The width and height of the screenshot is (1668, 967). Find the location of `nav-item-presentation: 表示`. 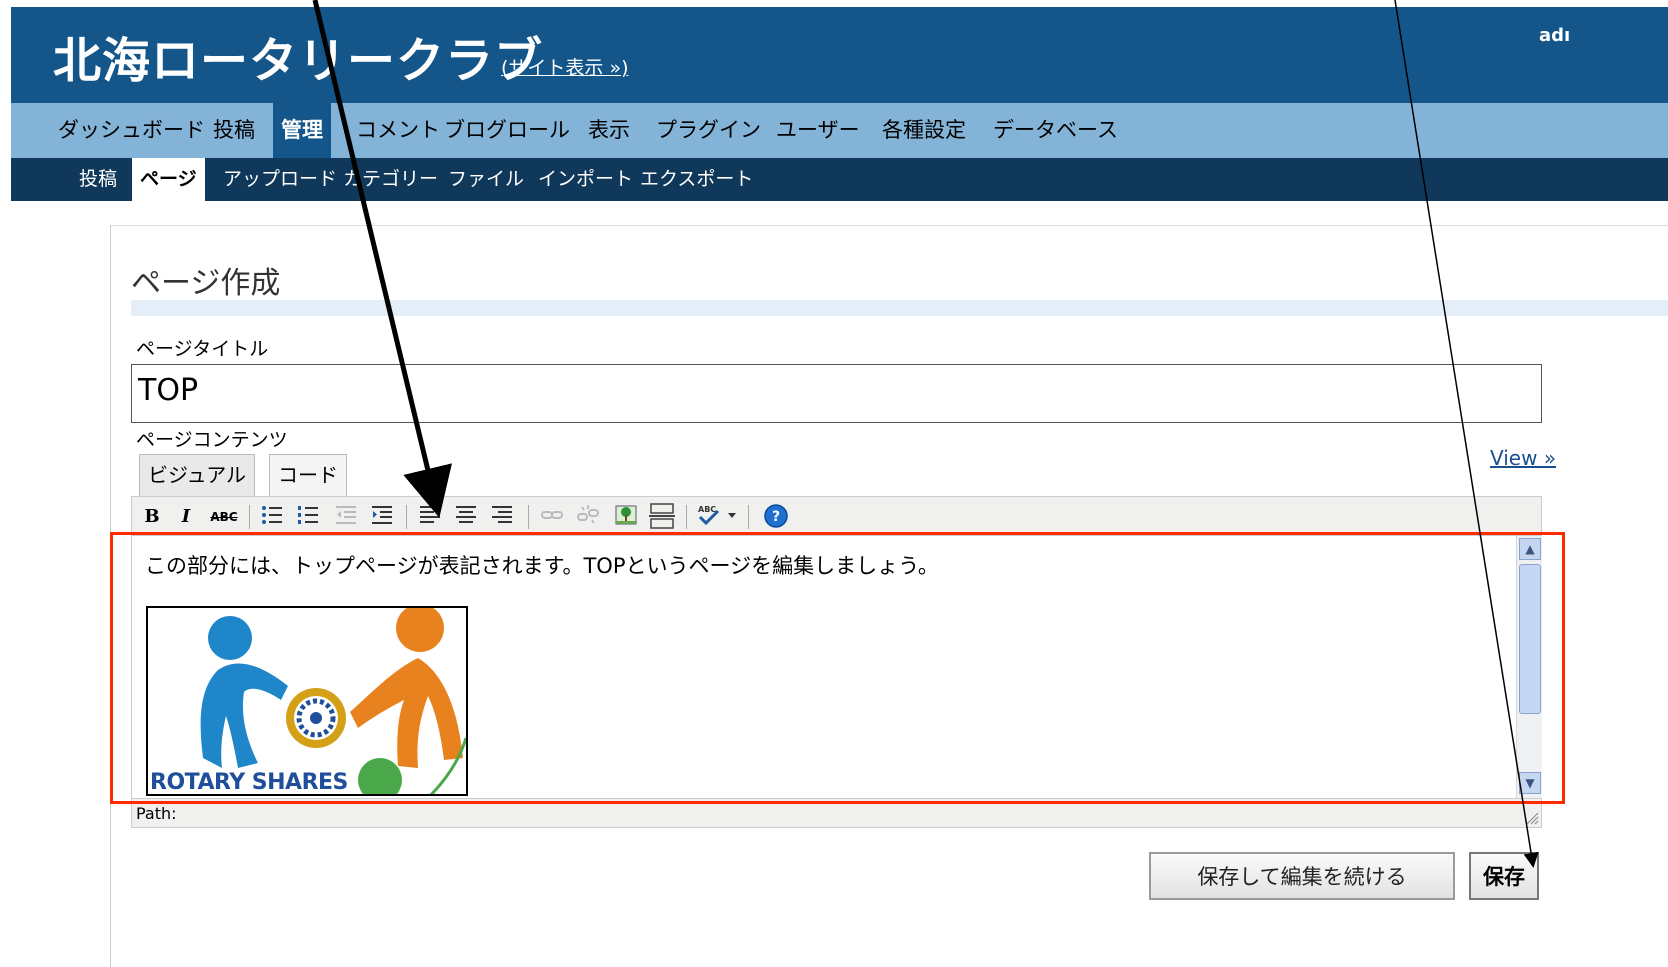

nav-item-presentation: 表示 is located at coordinates (609, 130).